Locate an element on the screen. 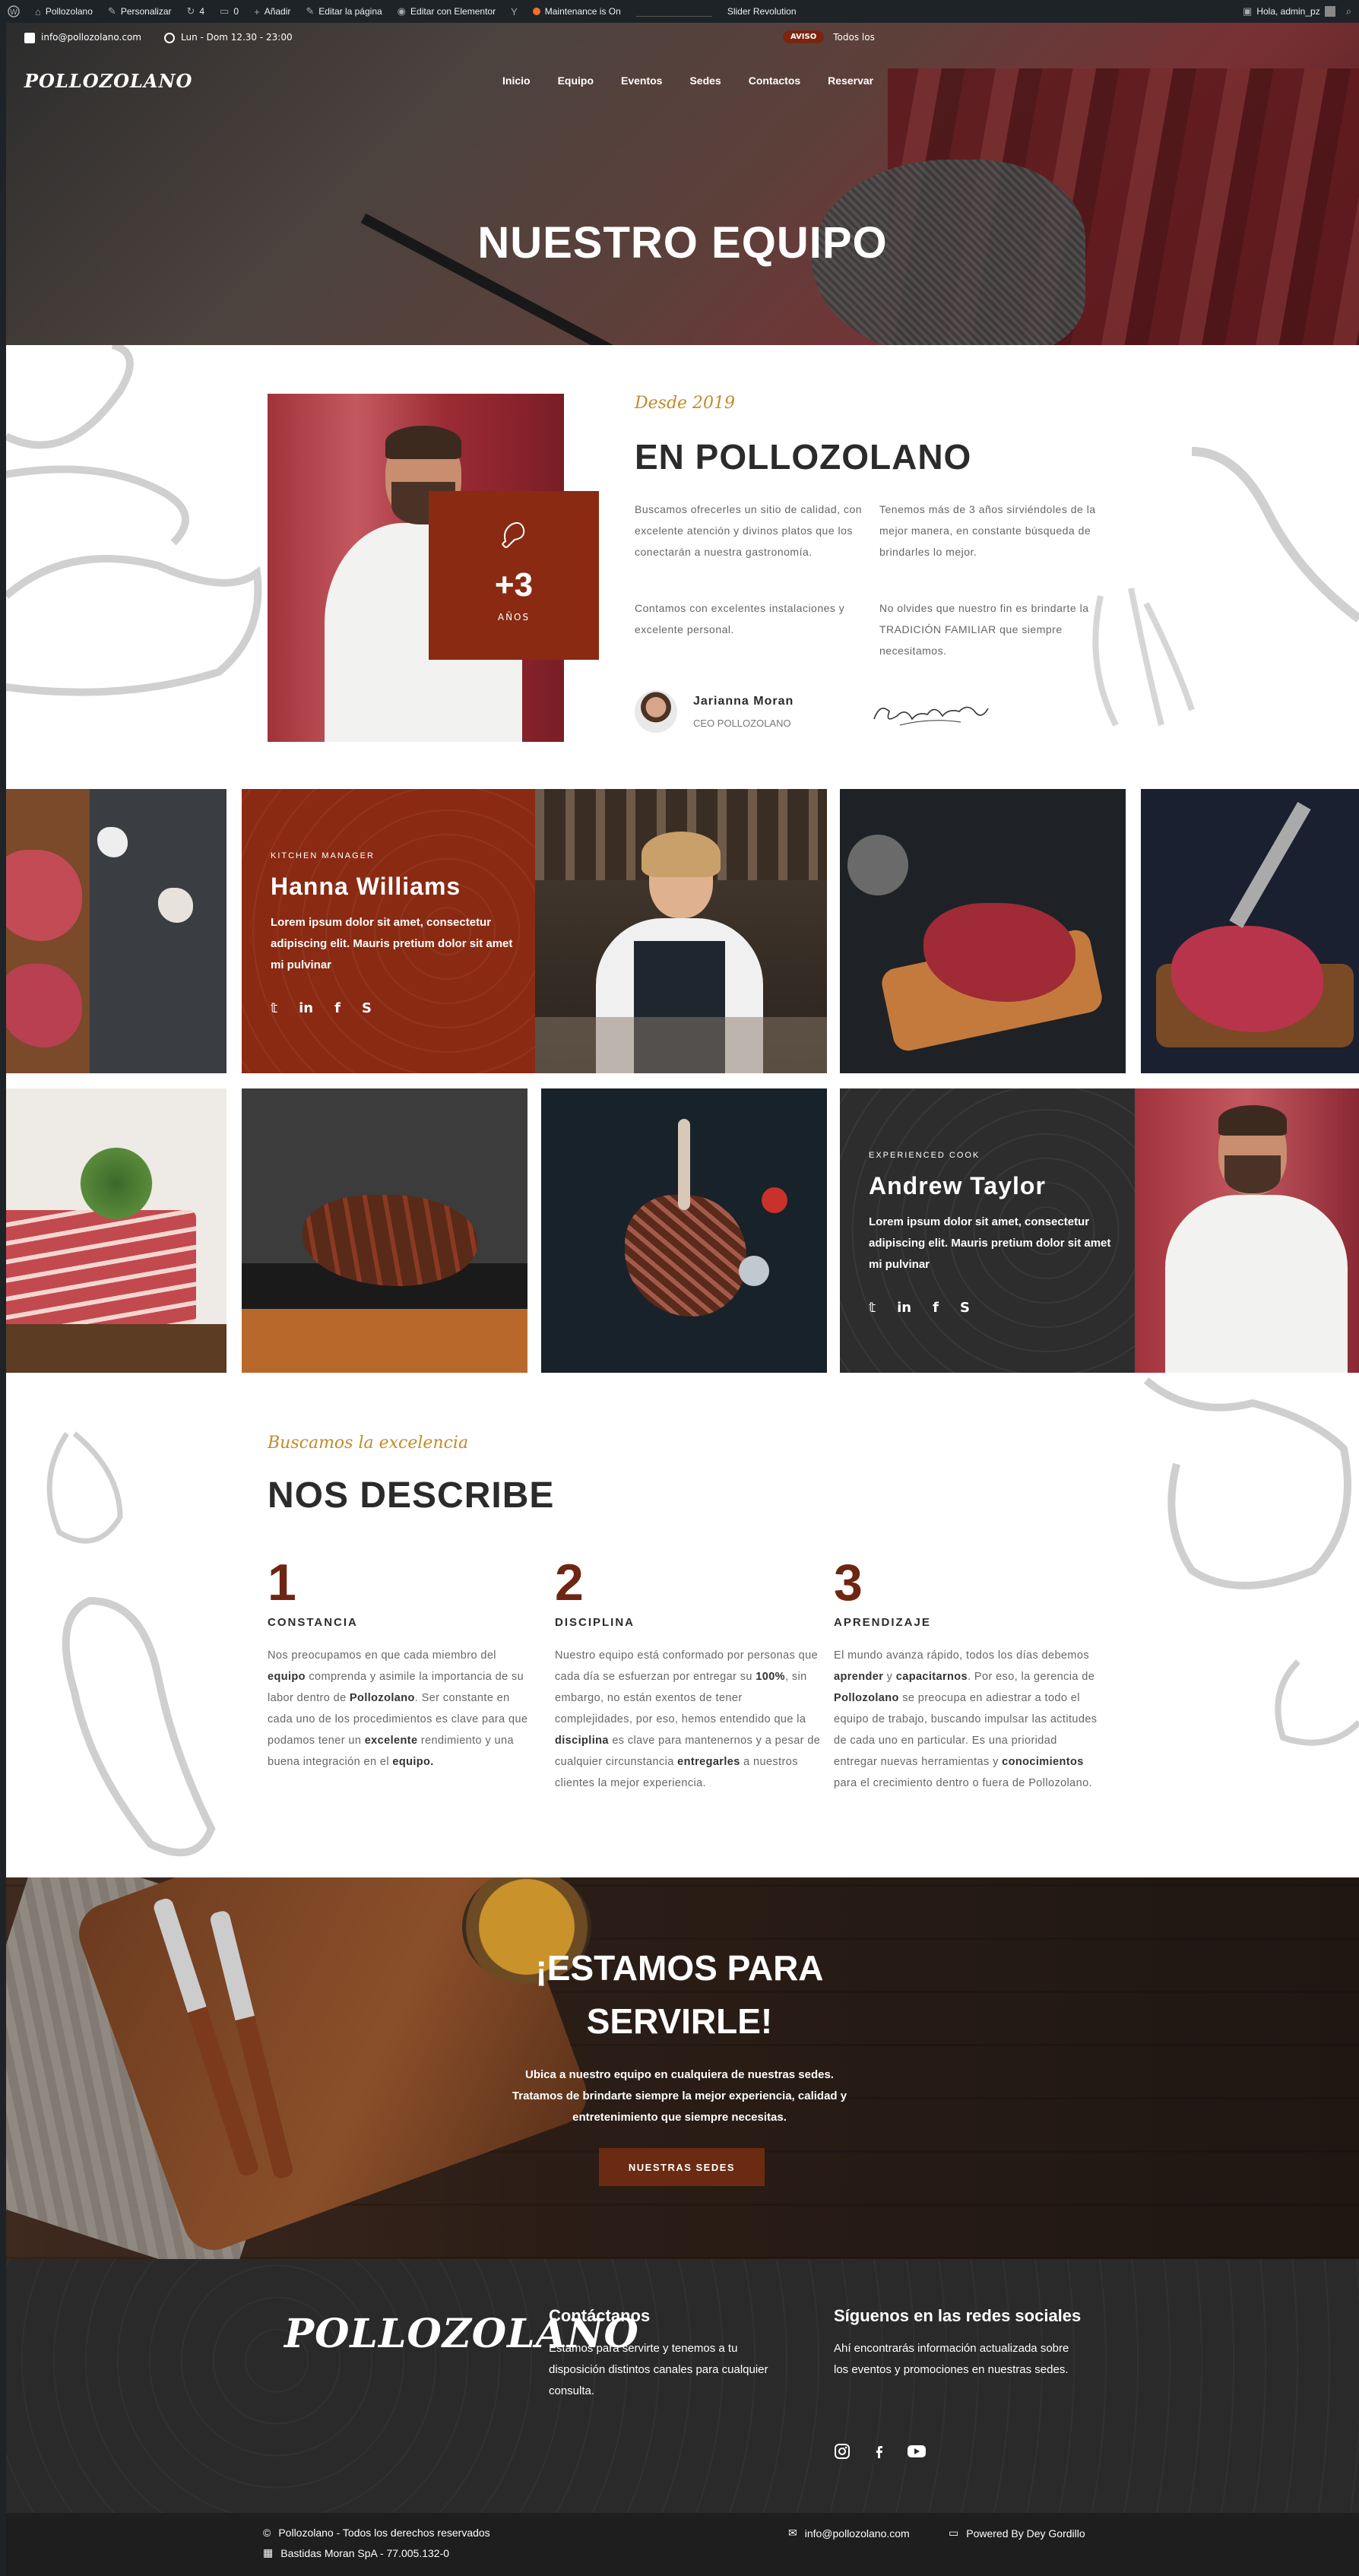  admin-bar-right: ▣ Hola, admin_pz ⌕ is located at coordinates (1297, 11).